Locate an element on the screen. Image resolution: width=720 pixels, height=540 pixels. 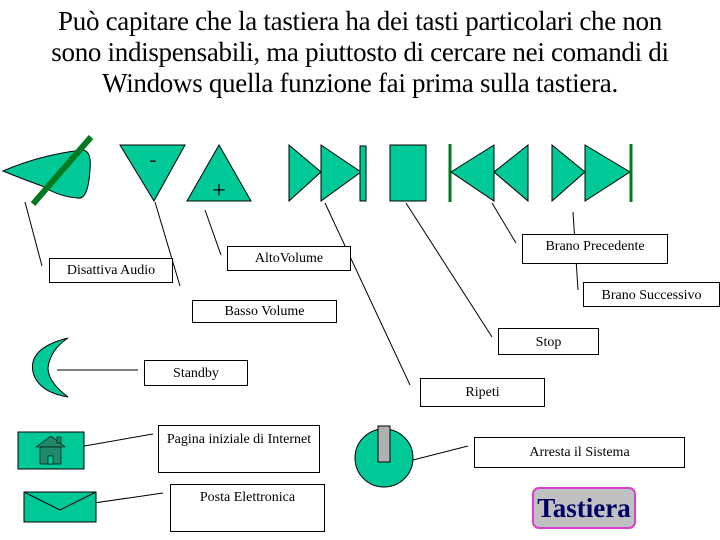
connector-volume-up is located at coordinates (213, 232).